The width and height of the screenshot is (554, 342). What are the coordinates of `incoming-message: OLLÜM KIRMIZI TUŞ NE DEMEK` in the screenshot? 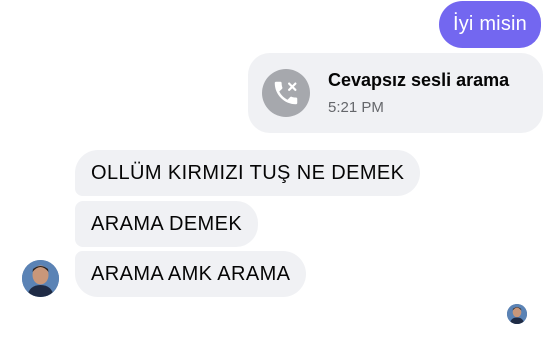 It's located at (248, 173).